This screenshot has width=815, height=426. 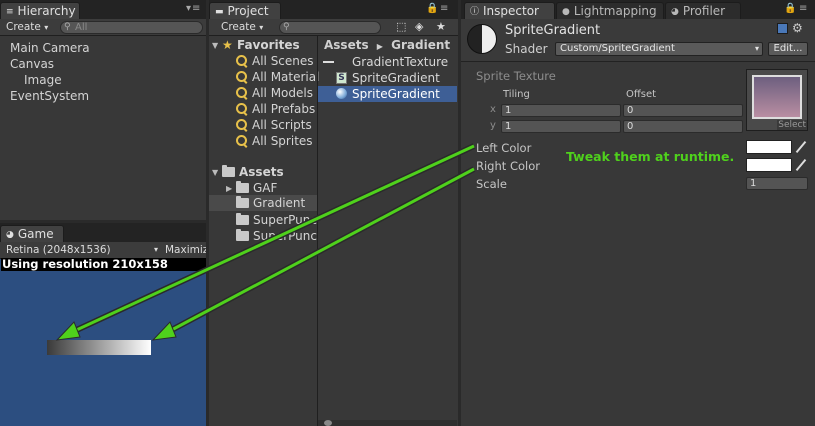 What do you see at coordinates (417, 27) in the screenshot?
I see `filter-label-icon: ◈` at bounding box center [417, 27].